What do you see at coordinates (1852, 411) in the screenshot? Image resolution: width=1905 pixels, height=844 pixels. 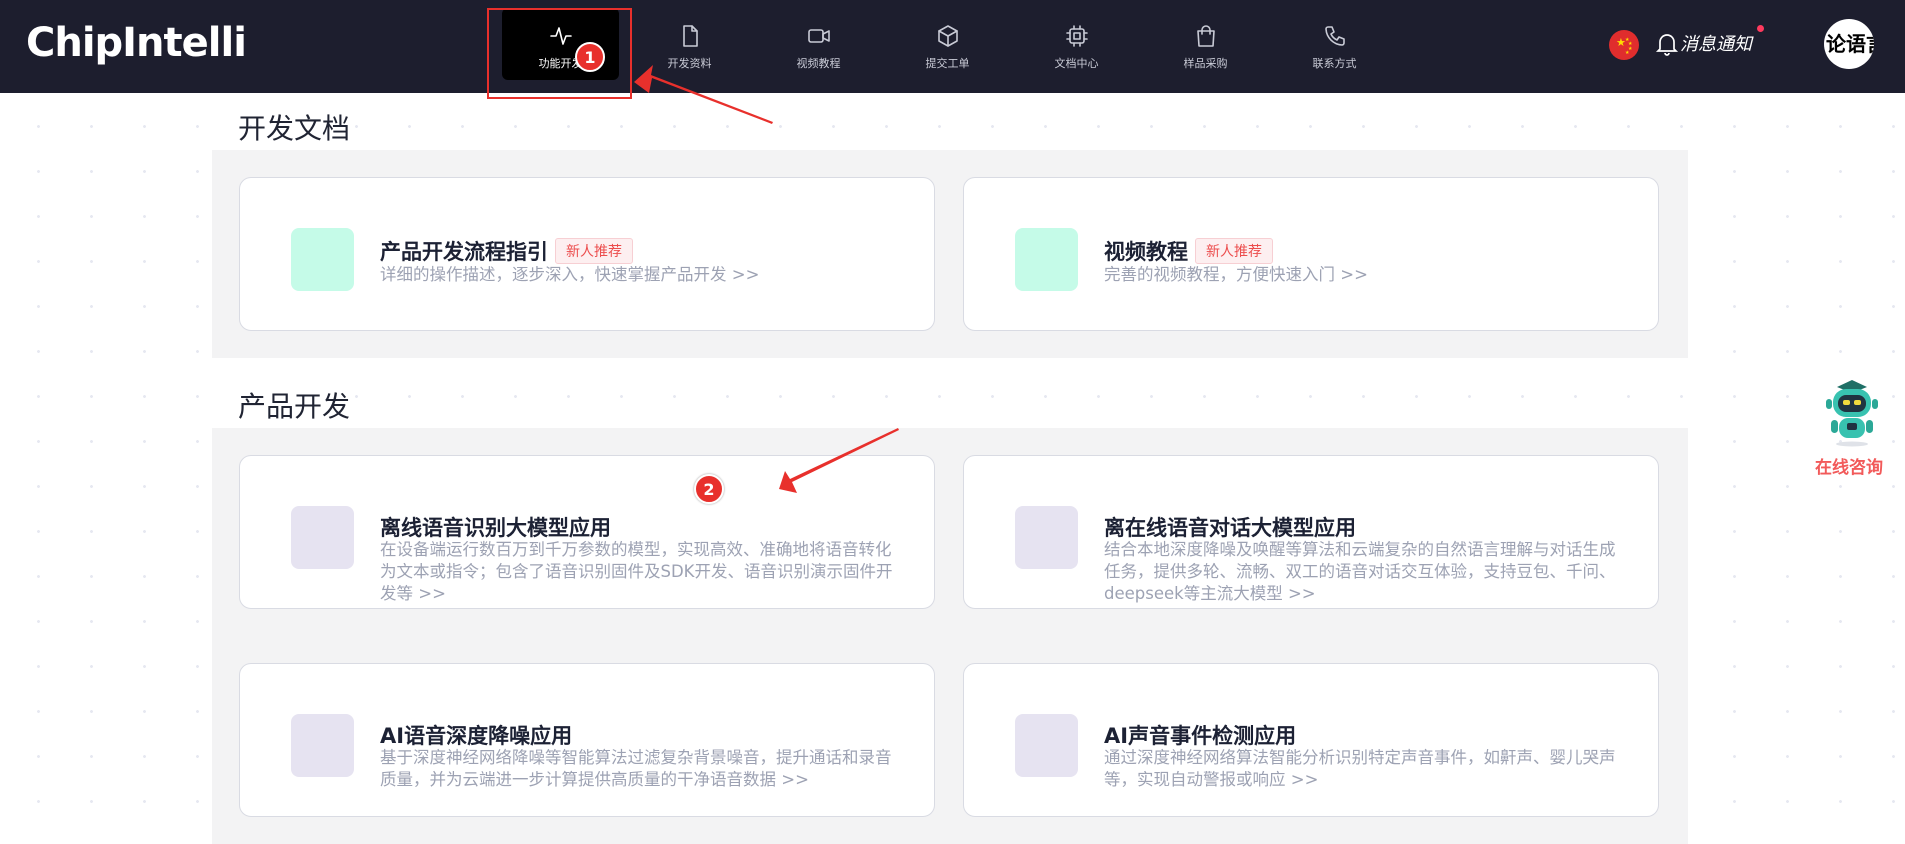 I see `robot-icon` at bounding box center [1852, 411].